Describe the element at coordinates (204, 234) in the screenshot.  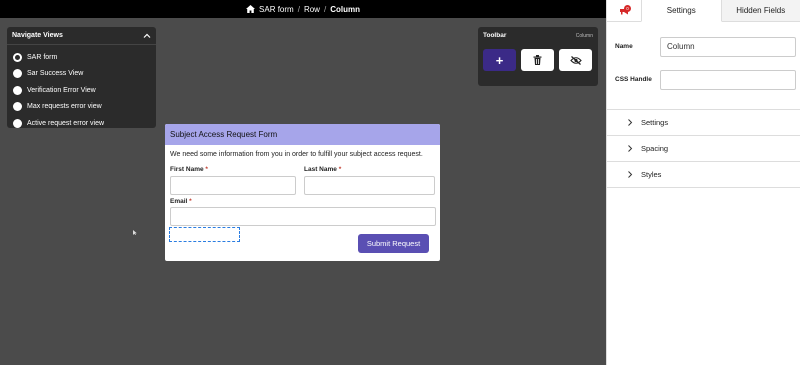
I see `selected-column-outline` at that location.